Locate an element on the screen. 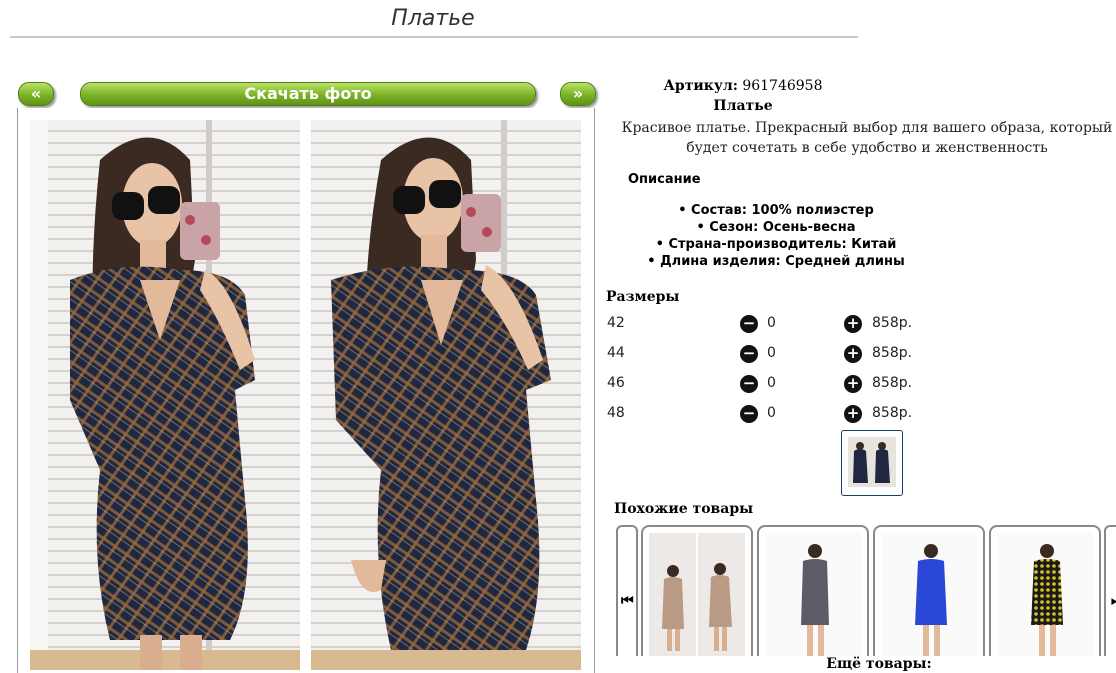  size-row: 48 − 0 + 858р. is located at coordinates (759, 414).